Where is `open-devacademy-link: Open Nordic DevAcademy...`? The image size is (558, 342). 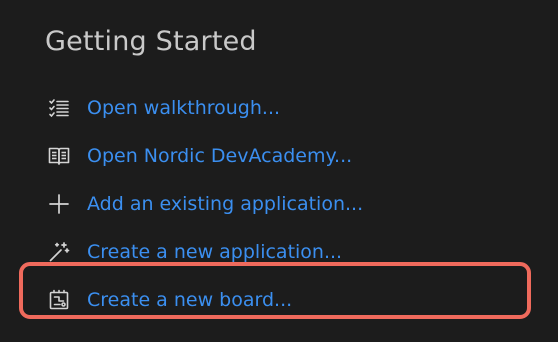 open-devacademy-link: Open Nordic DevAcademy... is located at coordinates (194, 156).